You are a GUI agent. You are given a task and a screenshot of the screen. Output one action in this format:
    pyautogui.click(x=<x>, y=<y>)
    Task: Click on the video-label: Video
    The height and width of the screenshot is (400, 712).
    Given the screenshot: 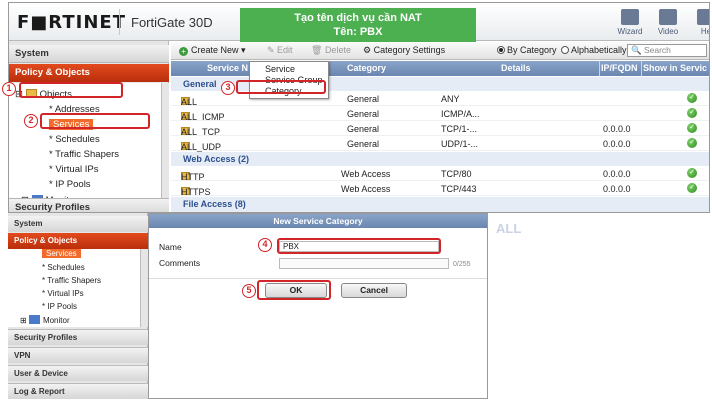 What is the action you would take?
    pyautogui.click(x=668, y=31)
    